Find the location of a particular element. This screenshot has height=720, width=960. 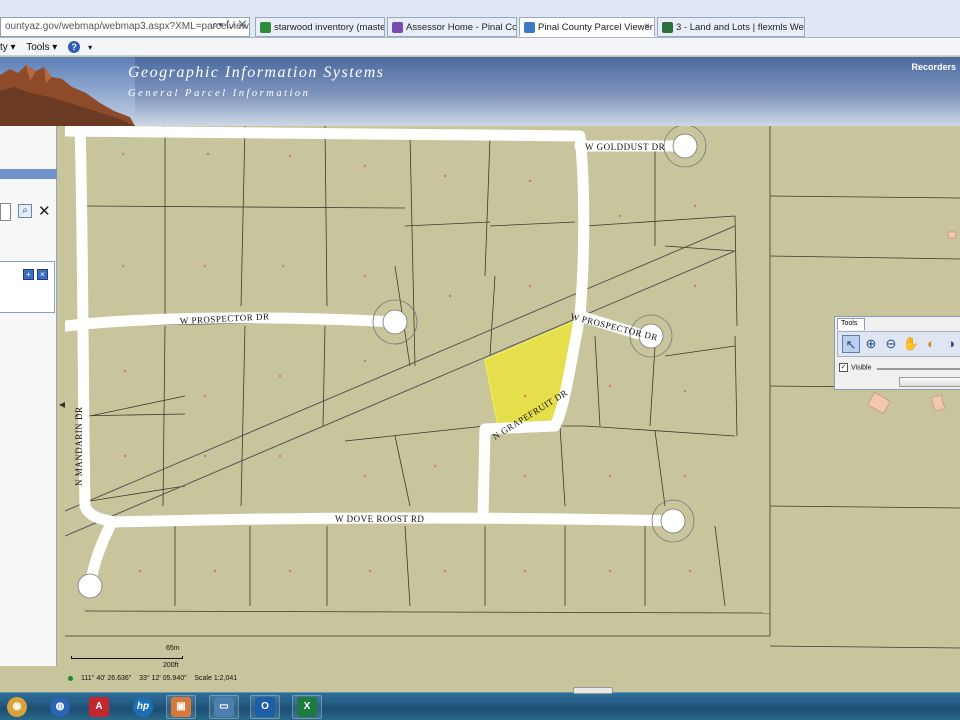

label-mandarin: N MANDARIN DR is located at coordinates (79, 446).